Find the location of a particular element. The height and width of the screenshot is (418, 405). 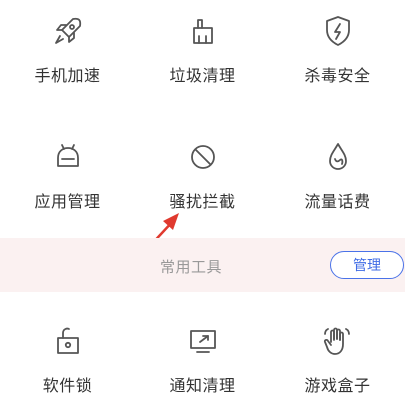

unlocked-padlock-icon is located at coordinates (68, 341).